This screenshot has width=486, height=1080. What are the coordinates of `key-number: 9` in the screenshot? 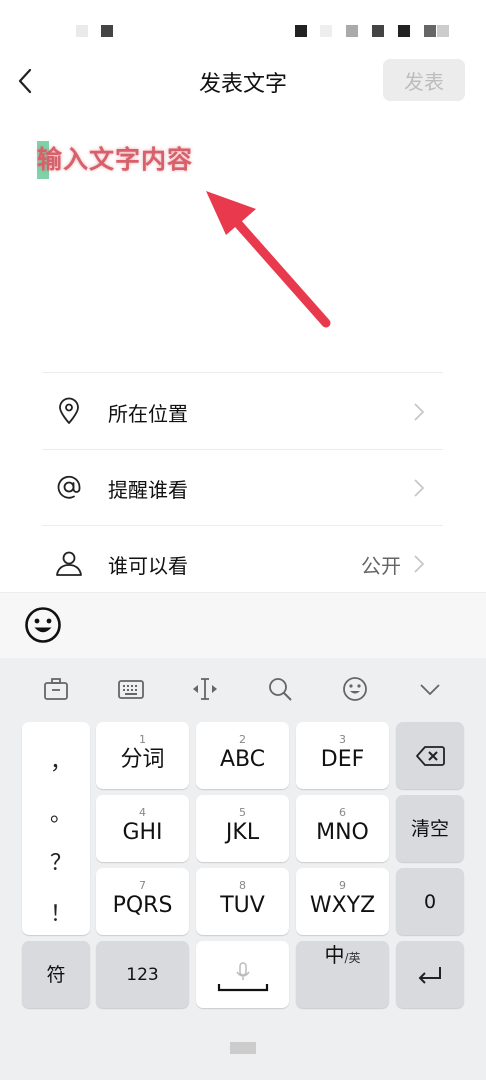 It's located at (342, 885).